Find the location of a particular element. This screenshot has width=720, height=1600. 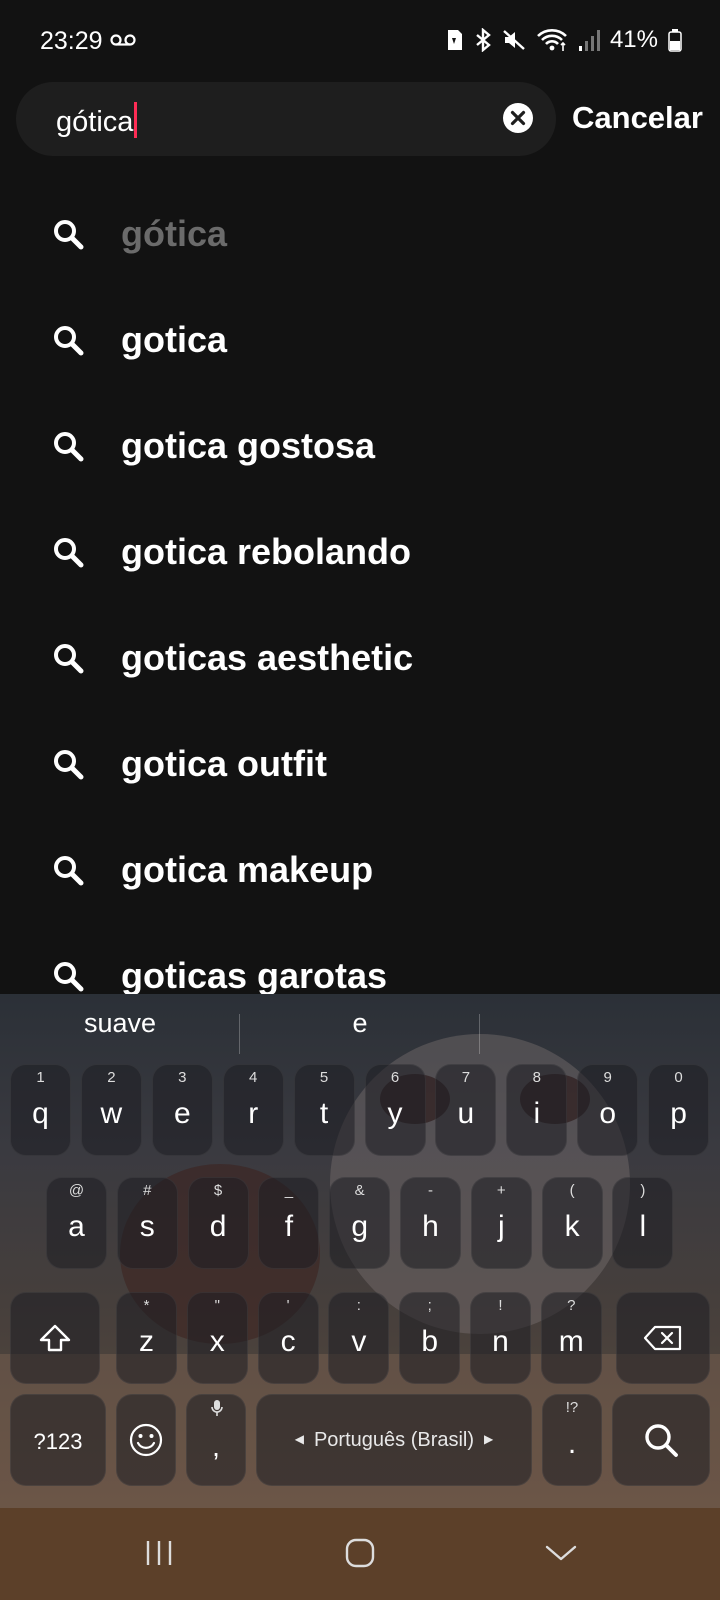

back-icon is located at coordinates (561, 1553).